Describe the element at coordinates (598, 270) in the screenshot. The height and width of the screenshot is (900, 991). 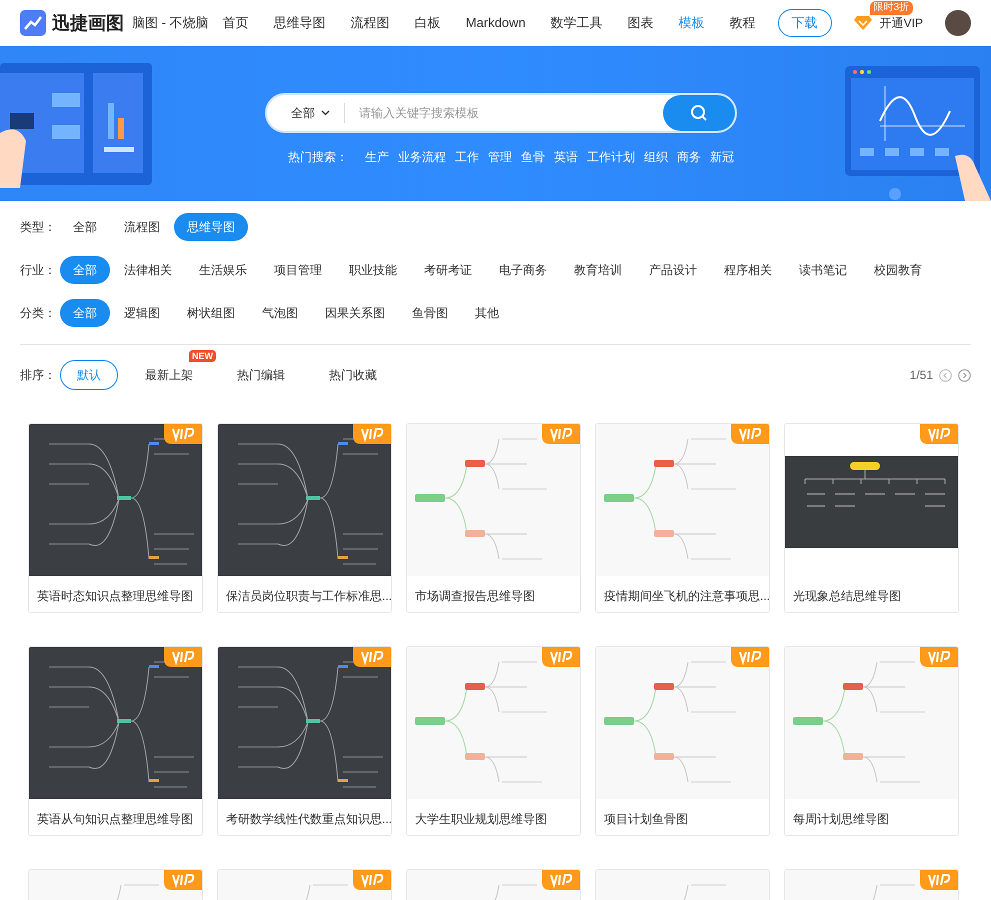
I see `filter-chip: 教育培训` at that location.